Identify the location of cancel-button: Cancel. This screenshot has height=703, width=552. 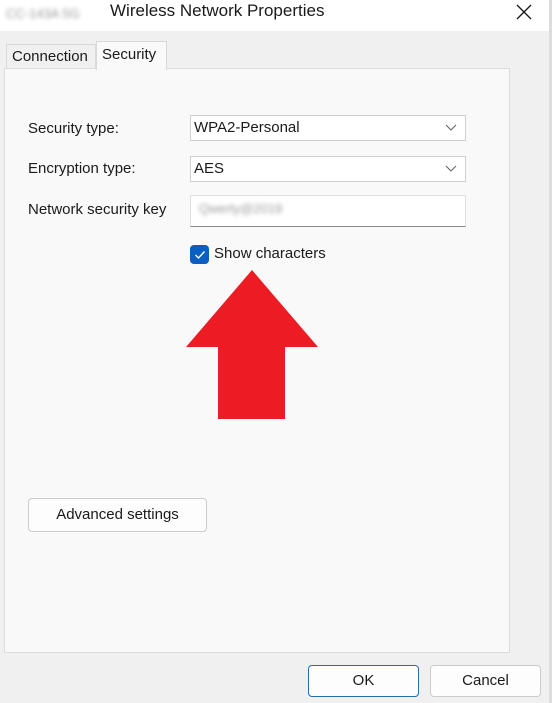
(485, 681).